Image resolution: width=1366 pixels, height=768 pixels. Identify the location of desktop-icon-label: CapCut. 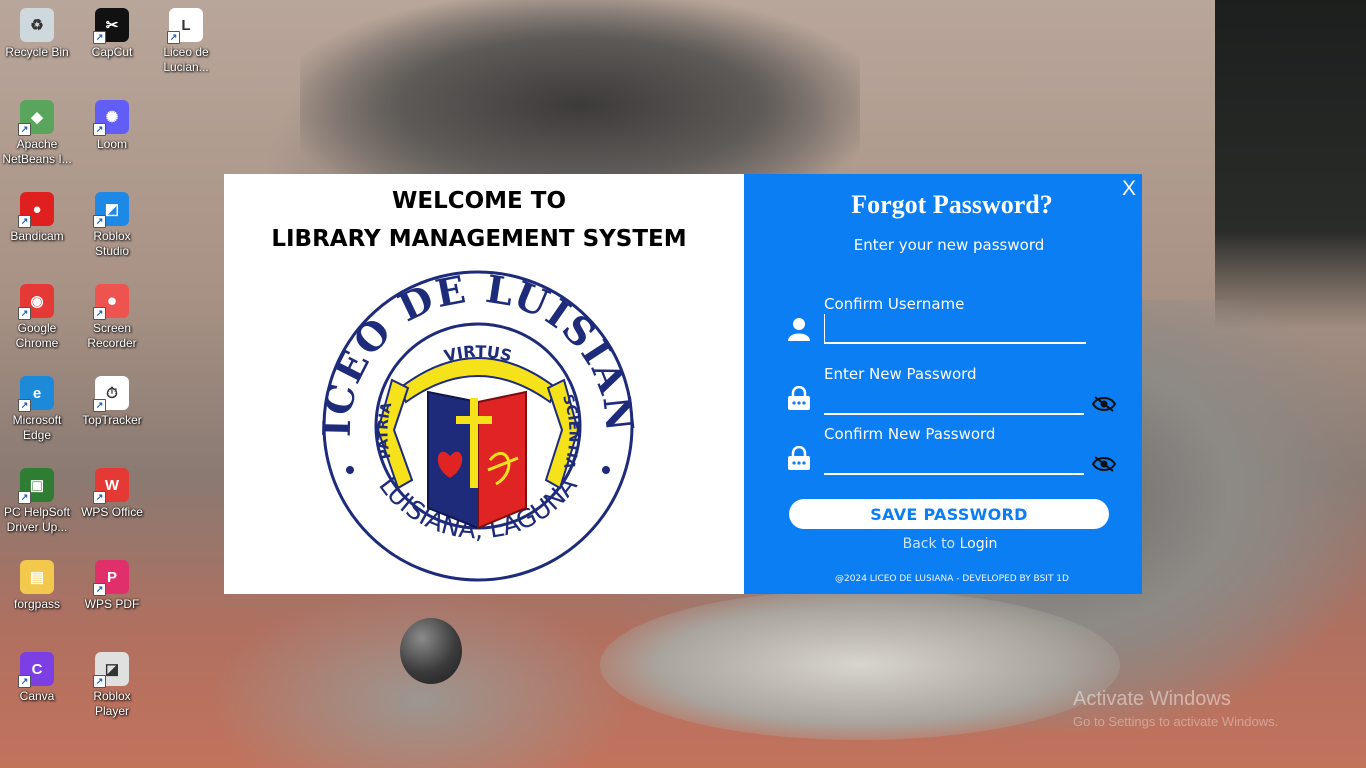
(112, 52).